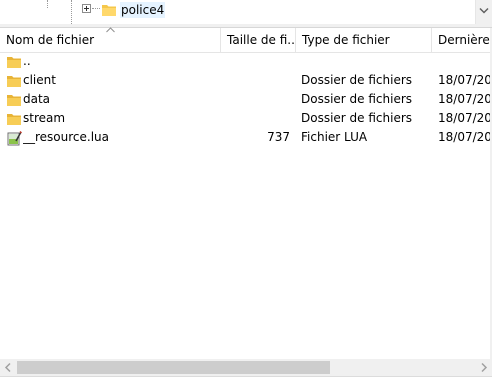  I want to click on list-item: client Dossier de fichiers 18/07/201, so click(246, 80).